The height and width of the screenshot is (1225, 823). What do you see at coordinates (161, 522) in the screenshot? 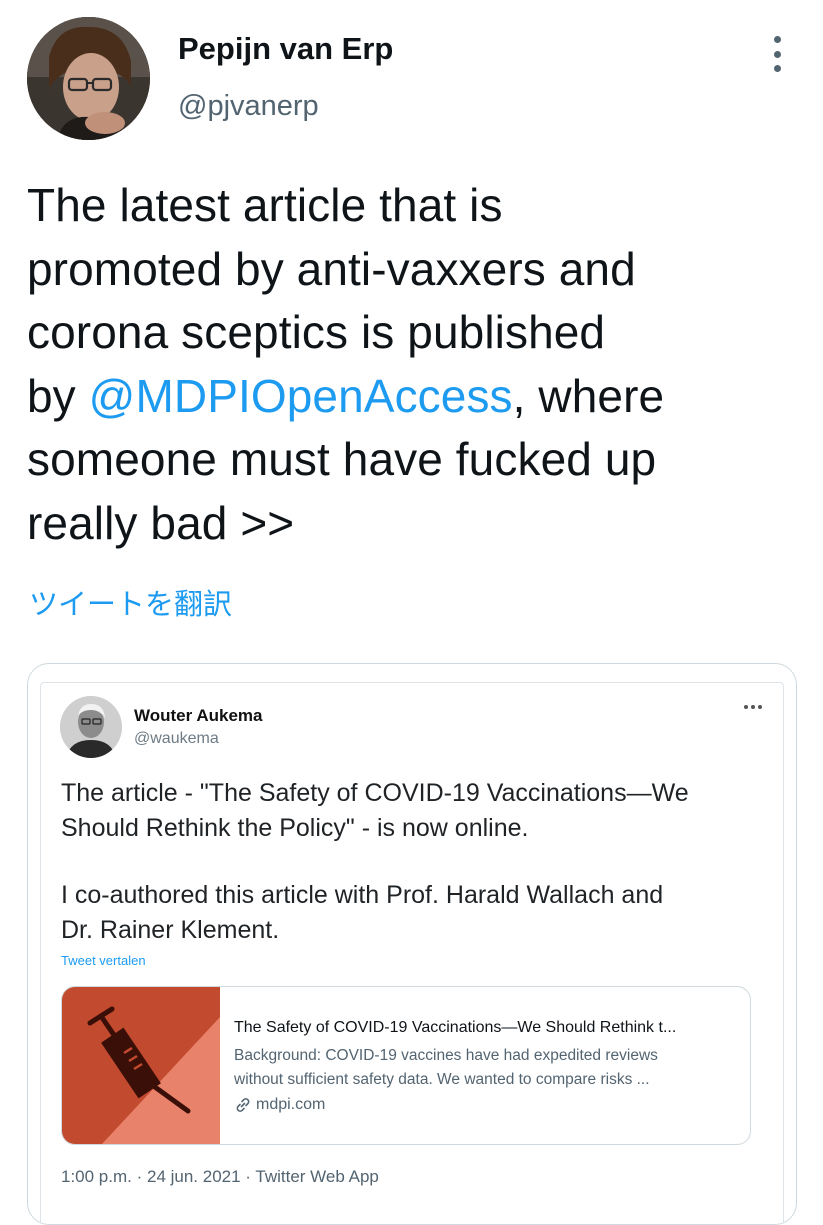
I see `tweet-text-line: really bad >>` at bounding box center [161, 522].